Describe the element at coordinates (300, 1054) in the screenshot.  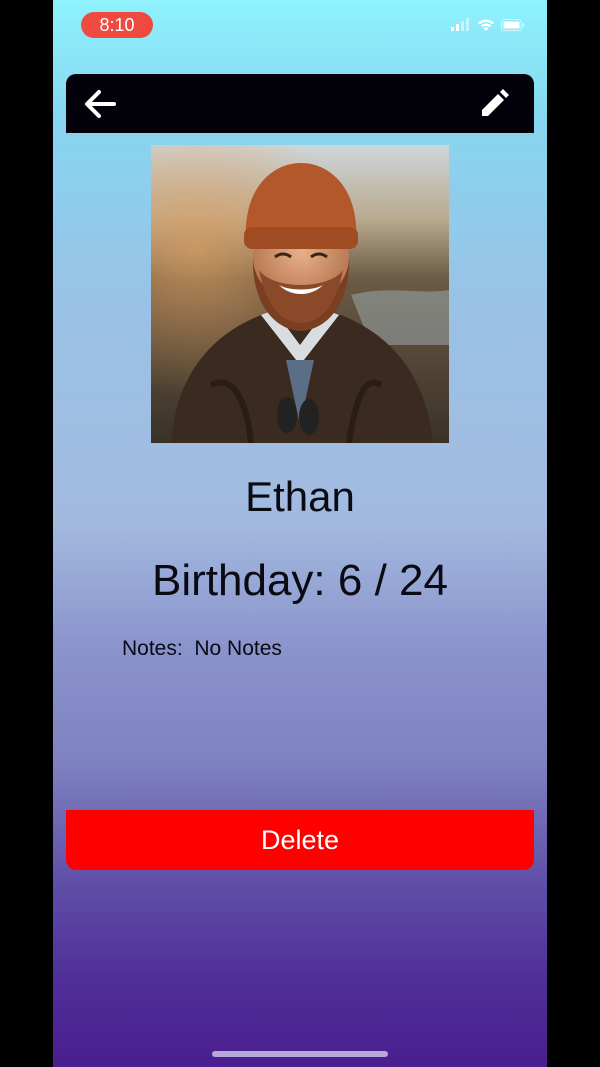
I see `home-indicator` at that location.